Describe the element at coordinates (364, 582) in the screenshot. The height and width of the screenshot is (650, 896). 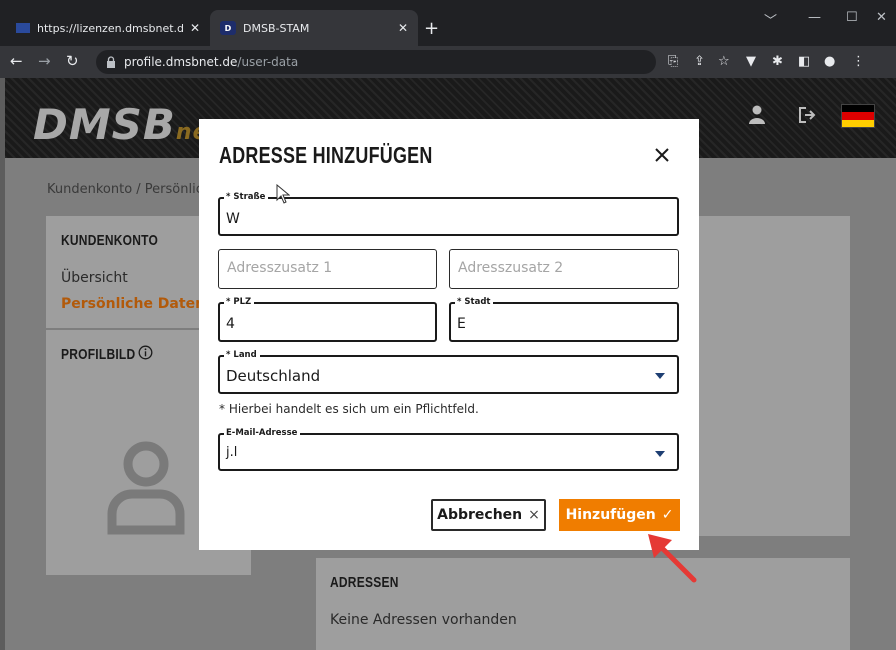
I see `addresses-title: ADRESSEN` at that location.